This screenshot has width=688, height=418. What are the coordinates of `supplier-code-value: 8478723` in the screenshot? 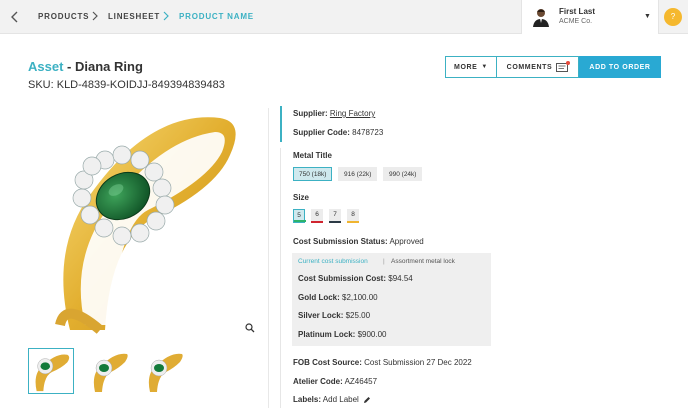 It's located at (368, 132).